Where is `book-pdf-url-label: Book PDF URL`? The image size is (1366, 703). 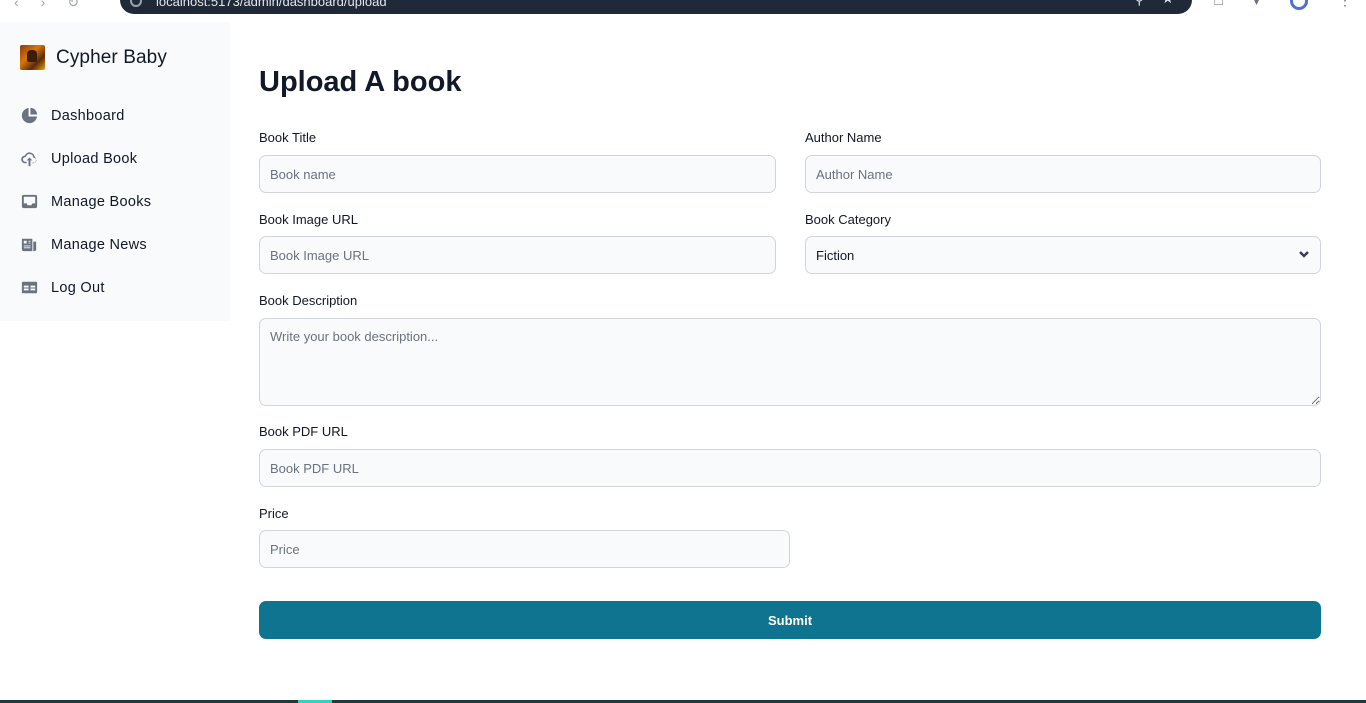 book-pdf-url-label: Book PDF URL is located at coordinates (303, 431).